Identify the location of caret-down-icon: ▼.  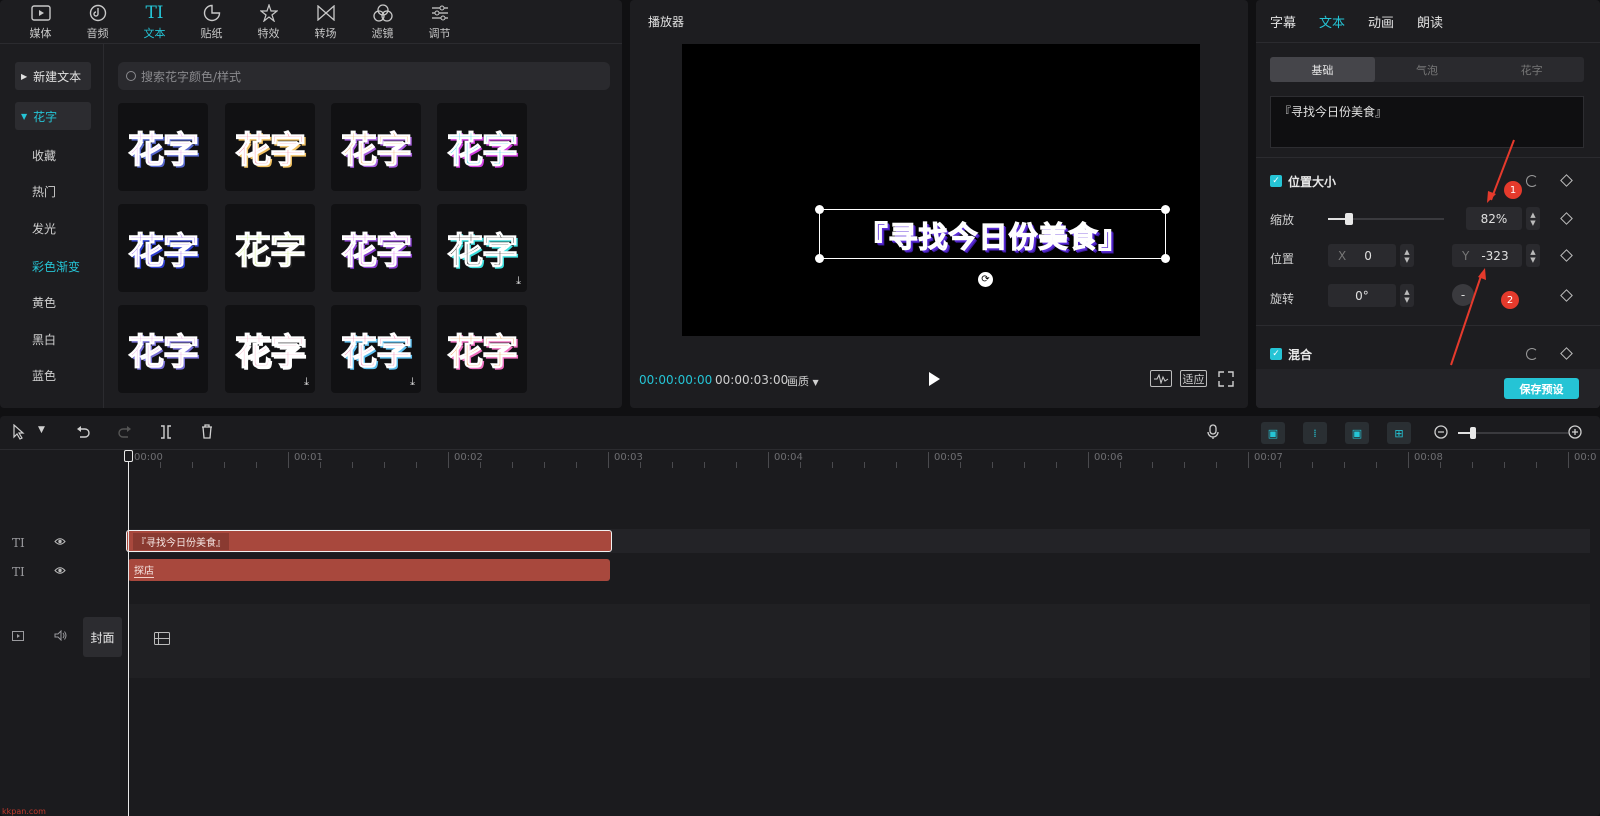
(24, 116).